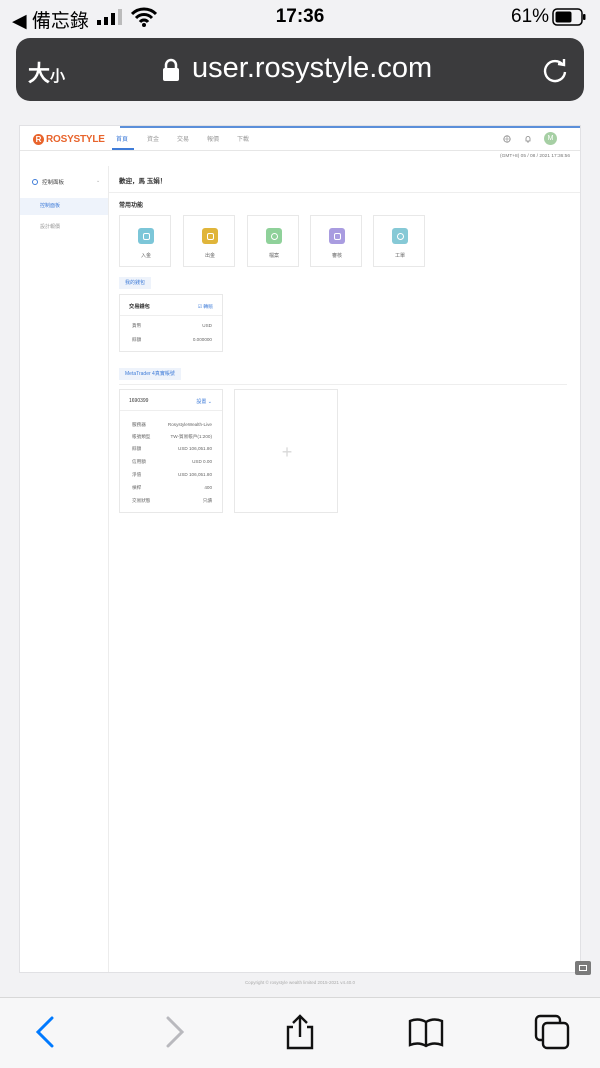 This screenshot has width=600, height=1068. Describe the element at coordinates (555, 70) in the screenshot. I see `reload-icon` at that location.